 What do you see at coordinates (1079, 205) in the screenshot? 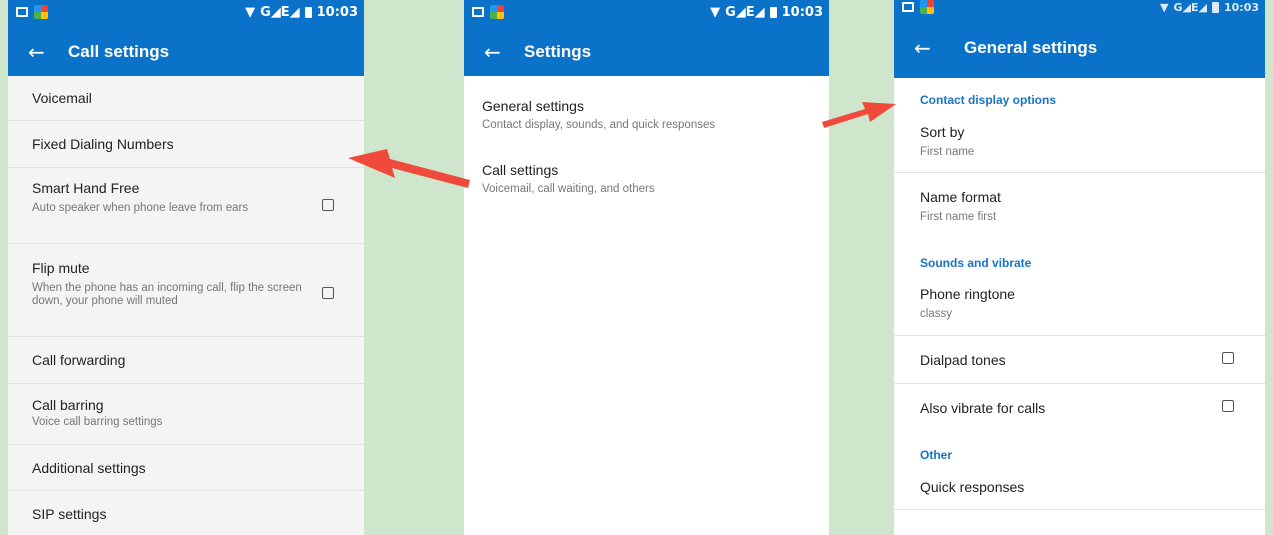
I see `list-item-name-format: Name format First name first` at bounding box center [1079, 205].